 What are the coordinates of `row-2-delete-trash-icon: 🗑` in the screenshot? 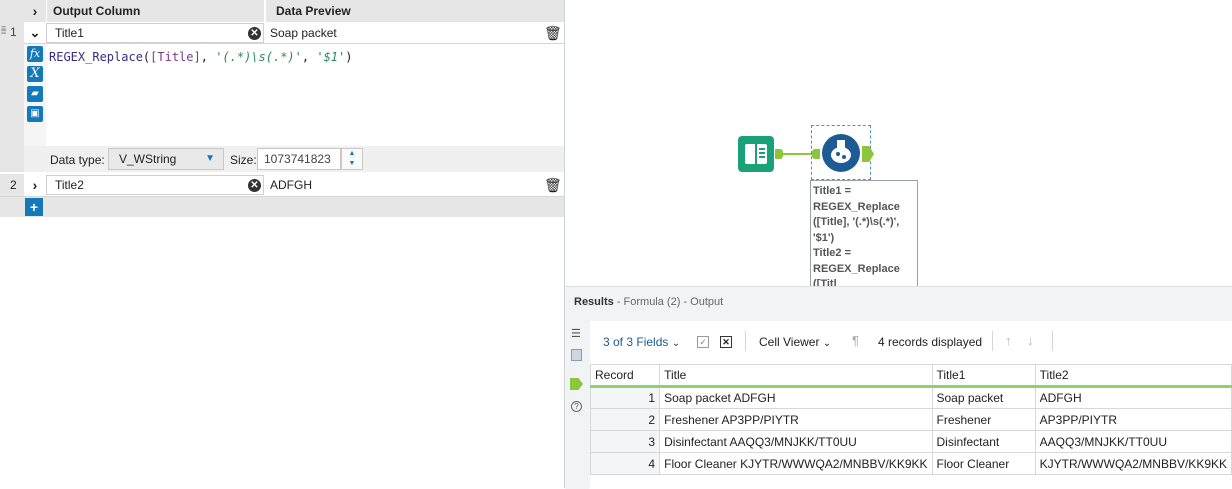 It's located at (553, 185).